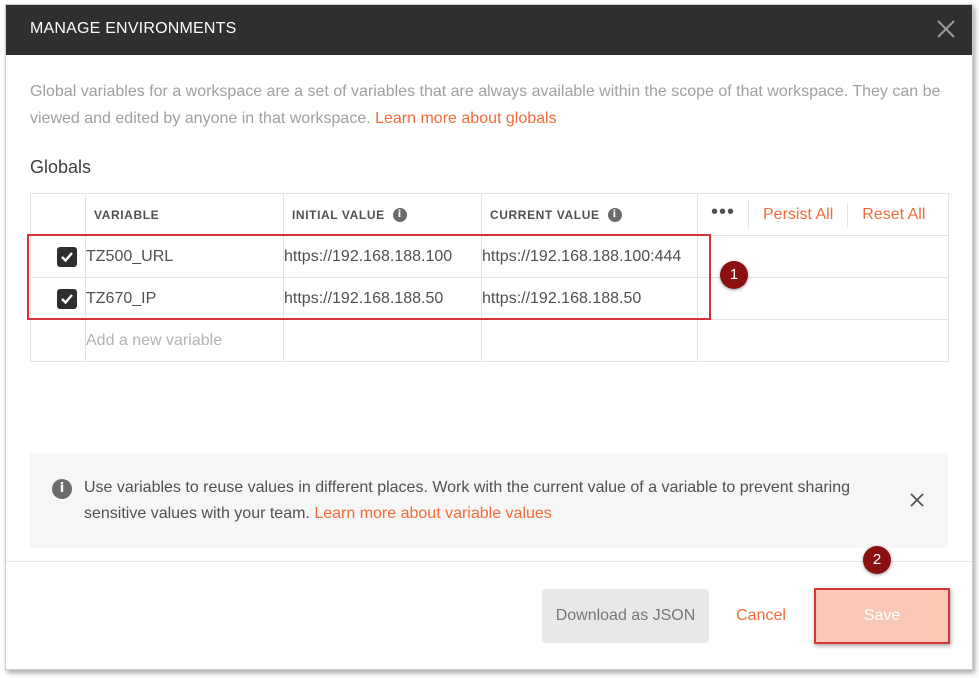 Image resolution: width=979 pixels, height=678 pixels. Describe the element at coordinates (589, 340) in the screenshot. I see `new-current-value-cell` at that location.